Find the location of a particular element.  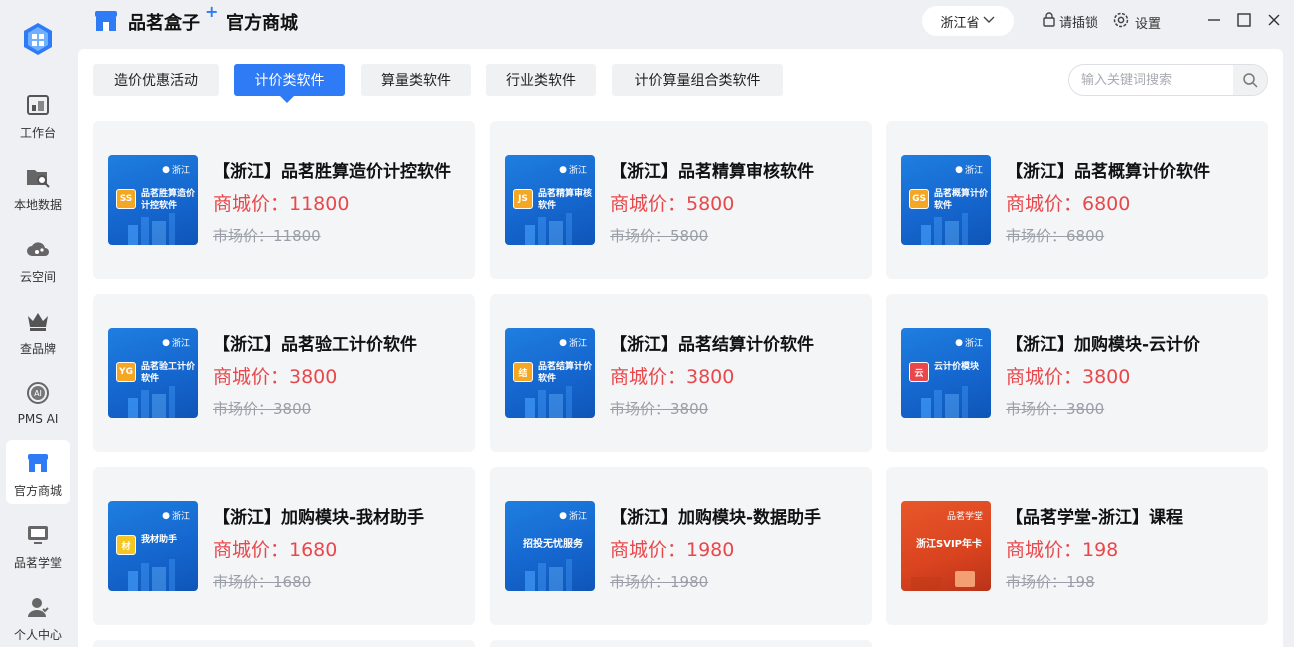

thumbnail-name: 招投无忧服务 is located at coordinates (553, 544).